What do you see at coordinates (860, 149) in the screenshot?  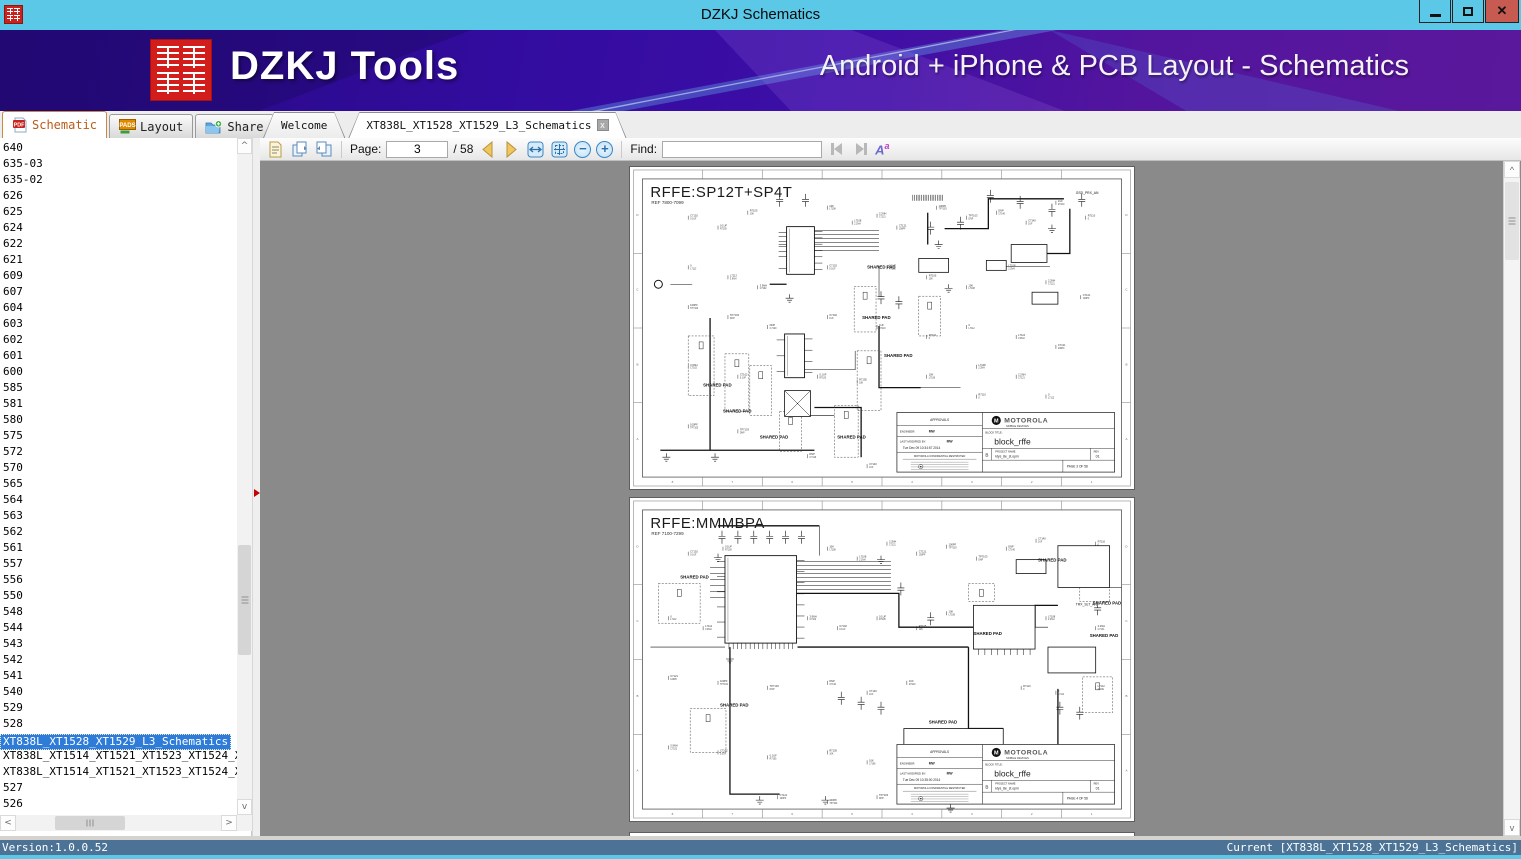 I see `find-next-button` at bounding box center [860, 149].